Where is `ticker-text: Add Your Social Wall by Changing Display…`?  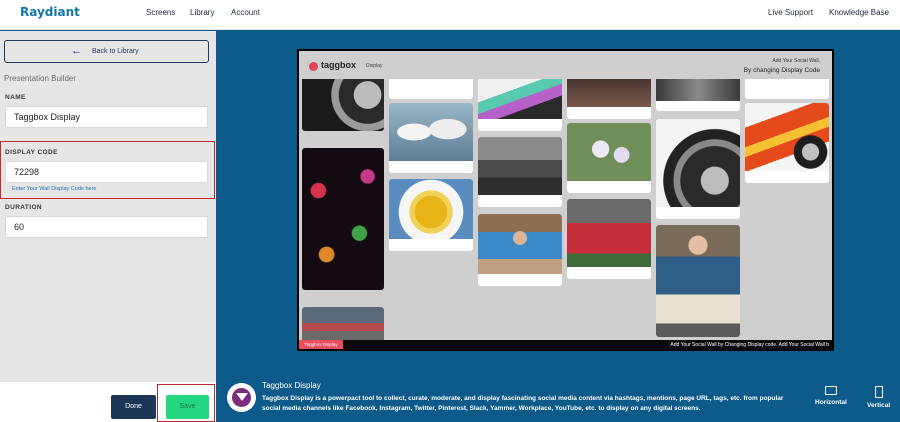 ticker-text: Add Your Social Wall by Changing Display… is located at coordinates (749, 345).